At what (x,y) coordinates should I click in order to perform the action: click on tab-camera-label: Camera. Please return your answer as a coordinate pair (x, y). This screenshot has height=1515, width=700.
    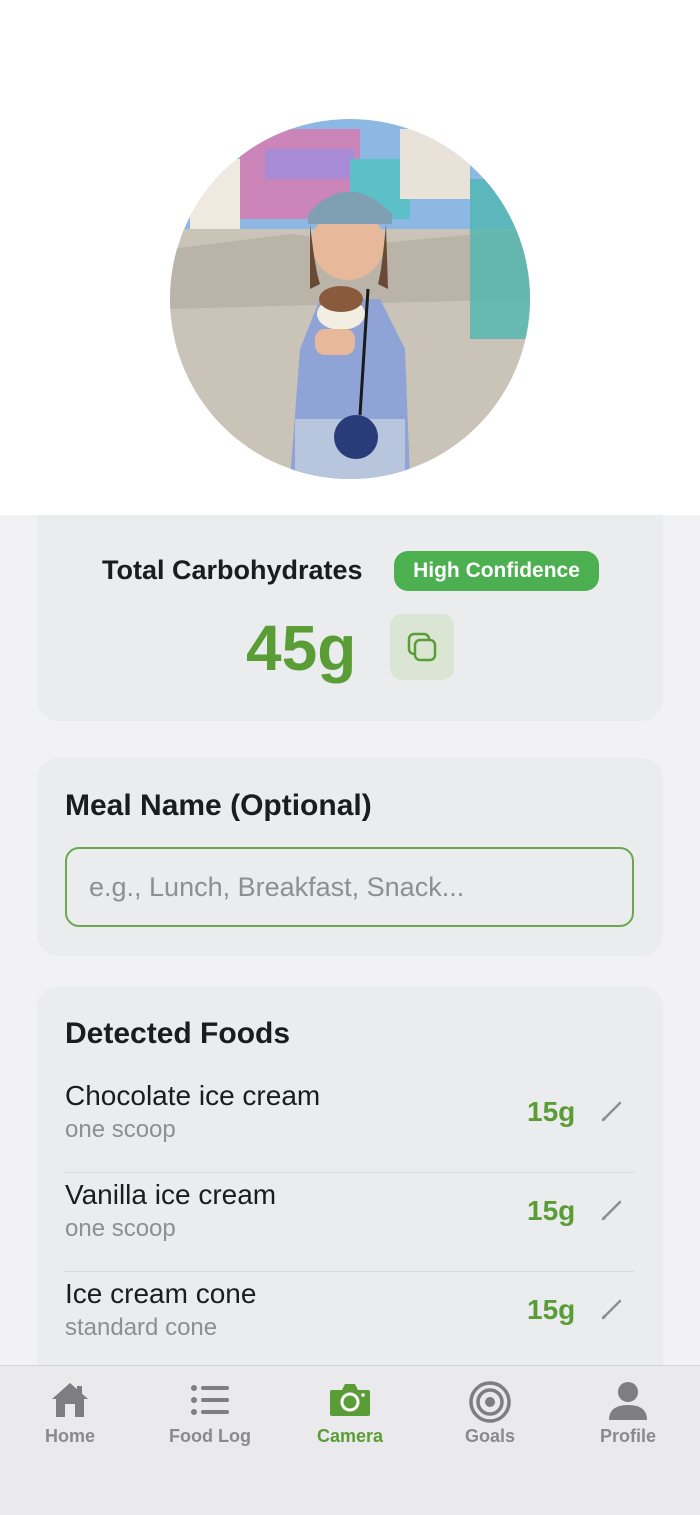
    Looking at the image, I should click on (350, 1436).